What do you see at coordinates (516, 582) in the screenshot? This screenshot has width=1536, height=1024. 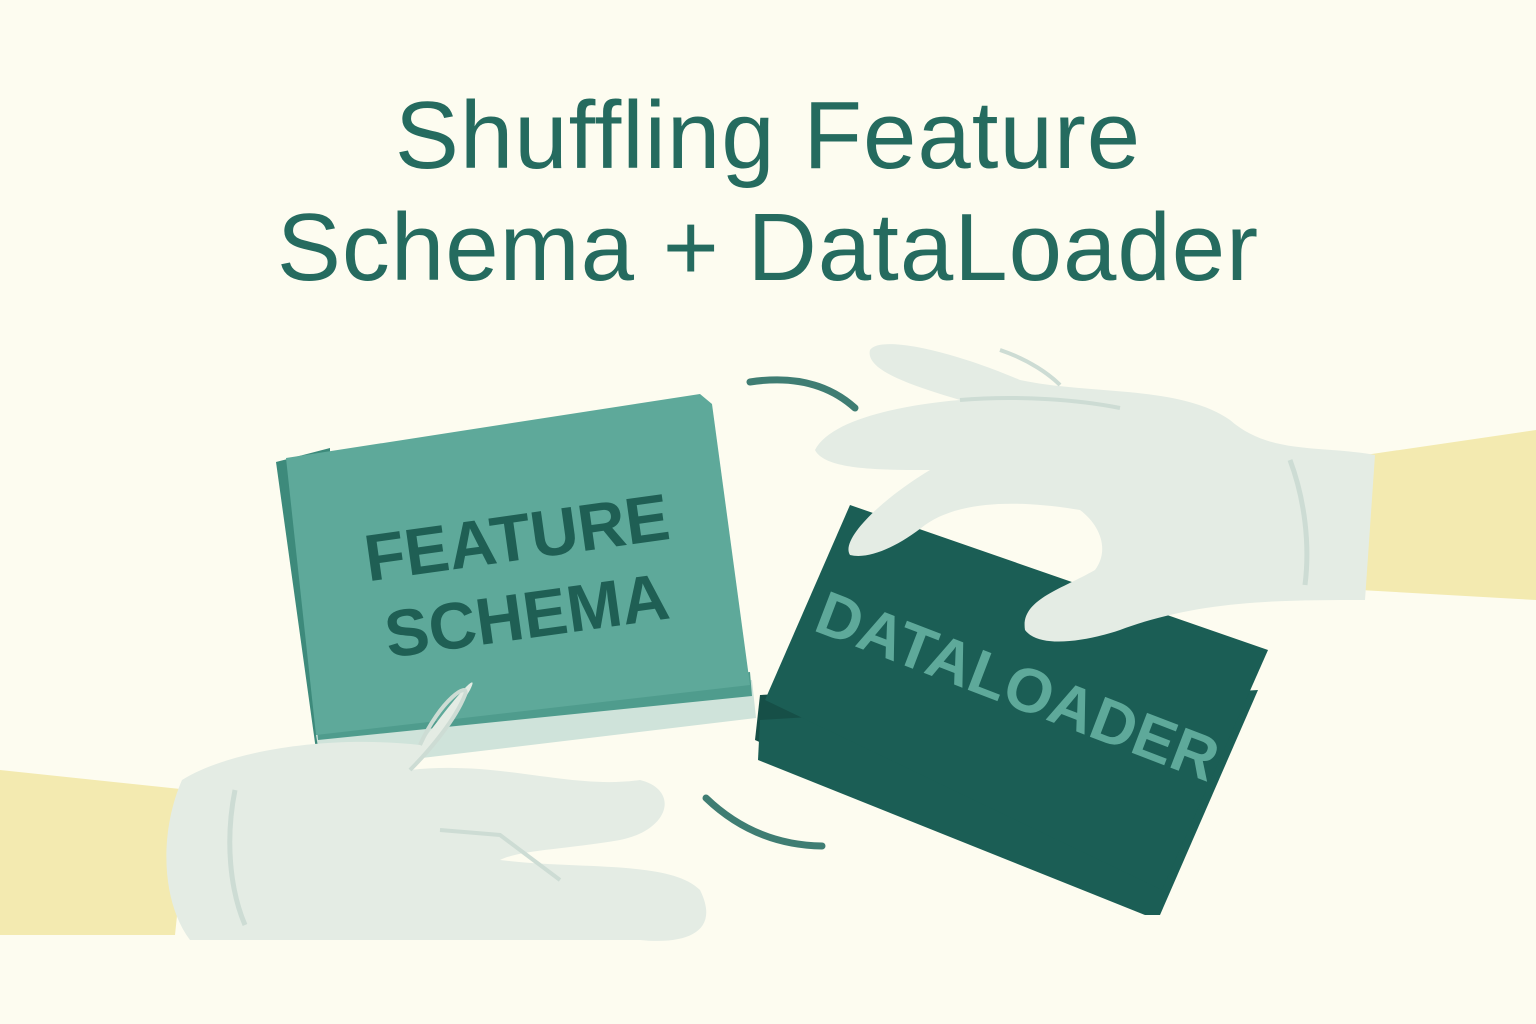 I see `feature-schema-book: FEATURE SCHEMA` at bounding box center [516, 582].